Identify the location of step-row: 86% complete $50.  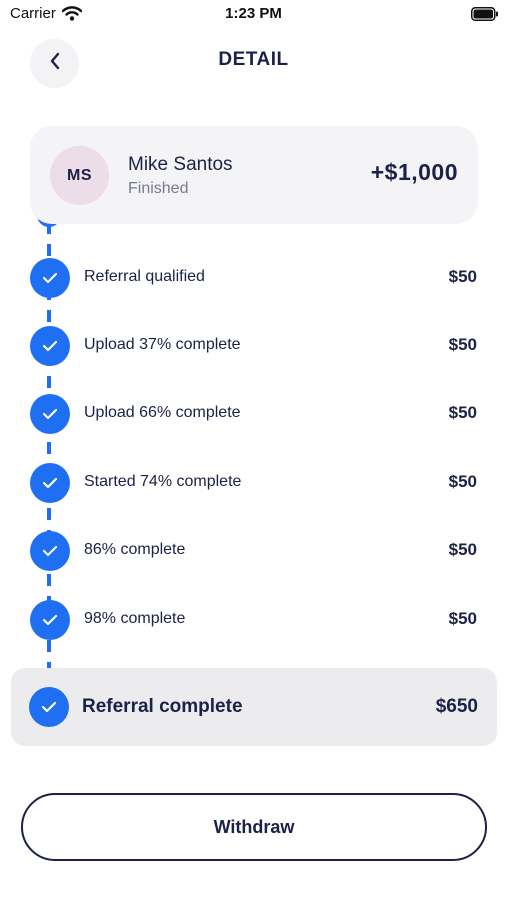
(253, 551).